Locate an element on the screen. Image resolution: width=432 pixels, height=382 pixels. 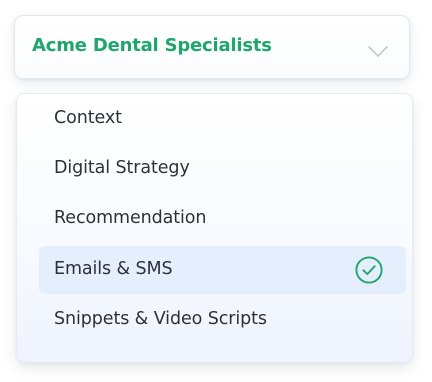
menu-item-label: Snippets & Video Scripts is located at coordinates (160, 319).